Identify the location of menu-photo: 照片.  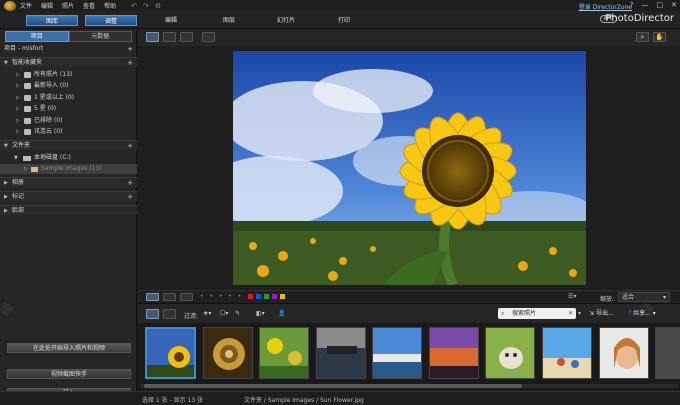
(68, 5).